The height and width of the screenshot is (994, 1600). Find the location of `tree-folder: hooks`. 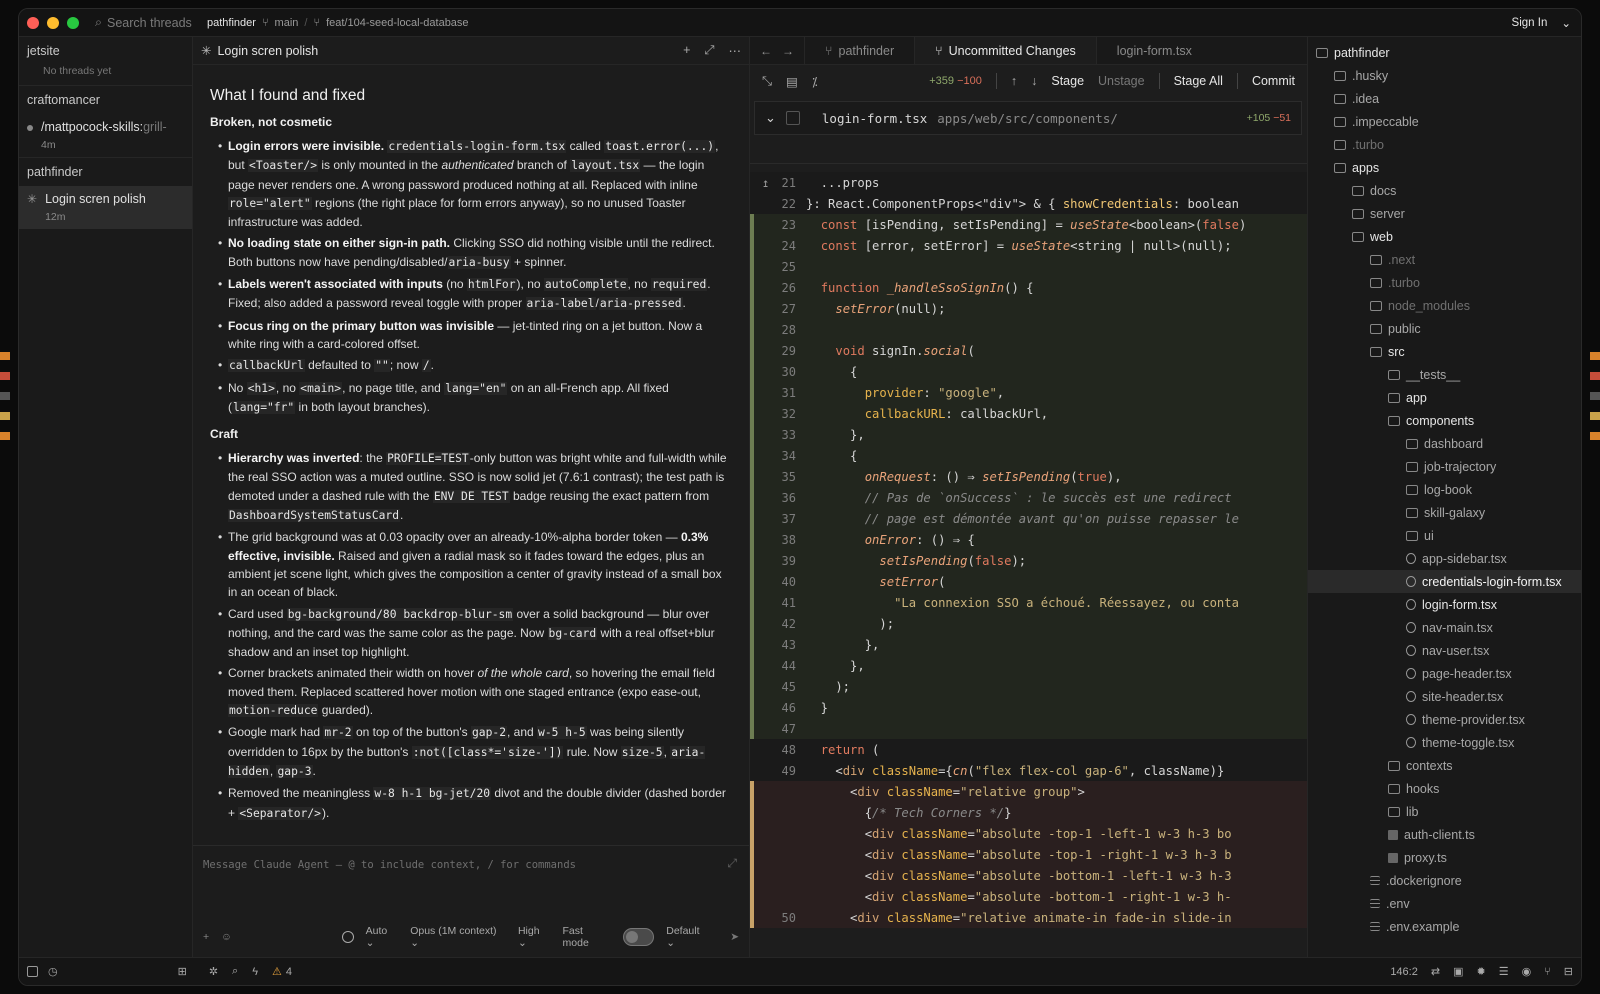

tree-folder: hooks is located at coordinates (1444, 788).